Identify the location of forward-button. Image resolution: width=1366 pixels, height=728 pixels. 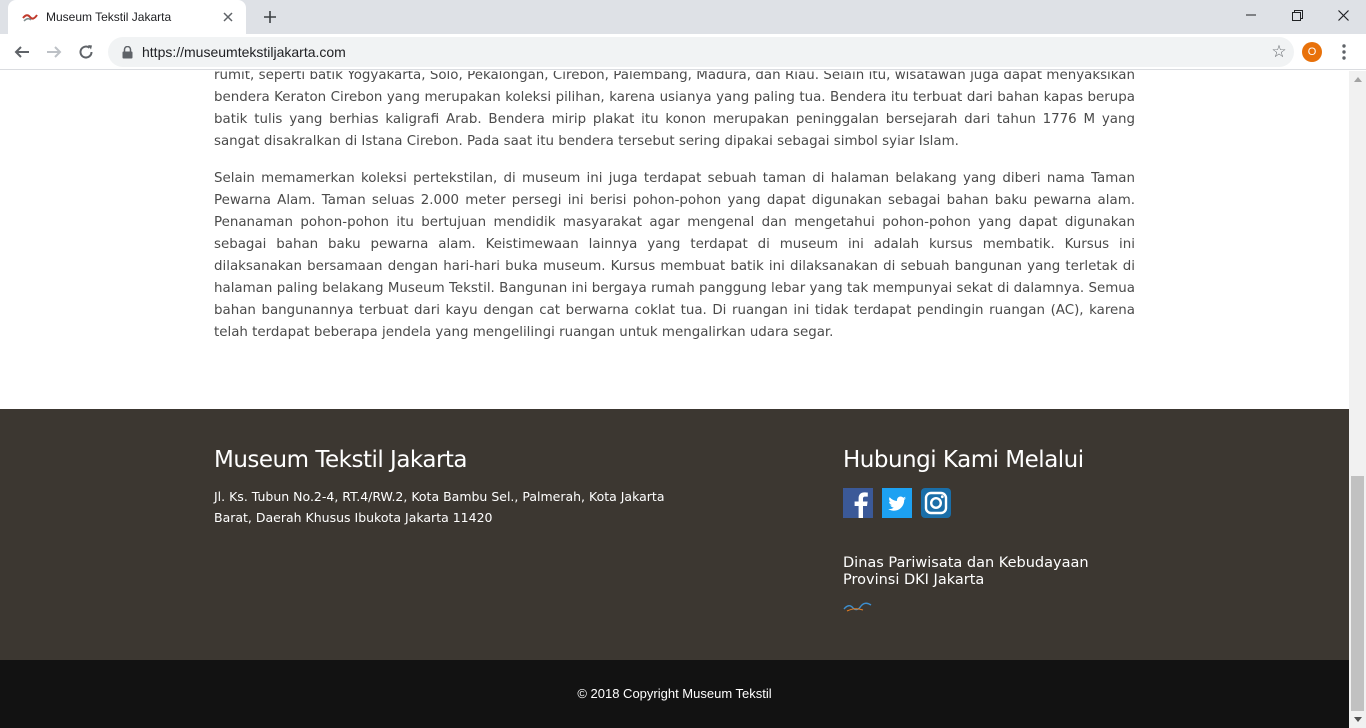
(54, 52).